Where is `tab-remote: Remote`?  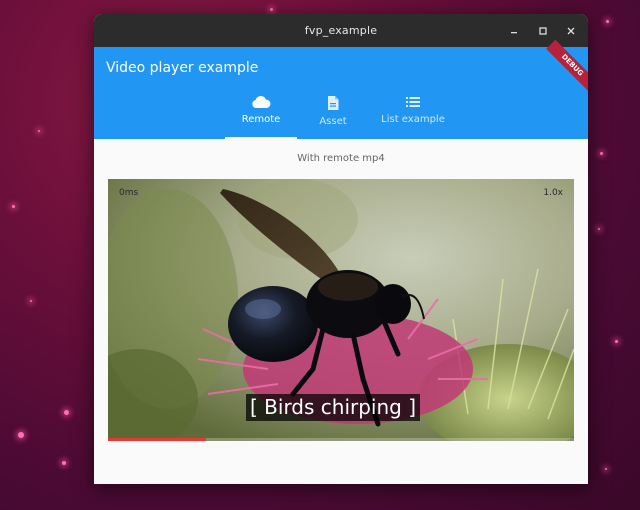 tab-remote: Remote is located at coordinates (261, 115).